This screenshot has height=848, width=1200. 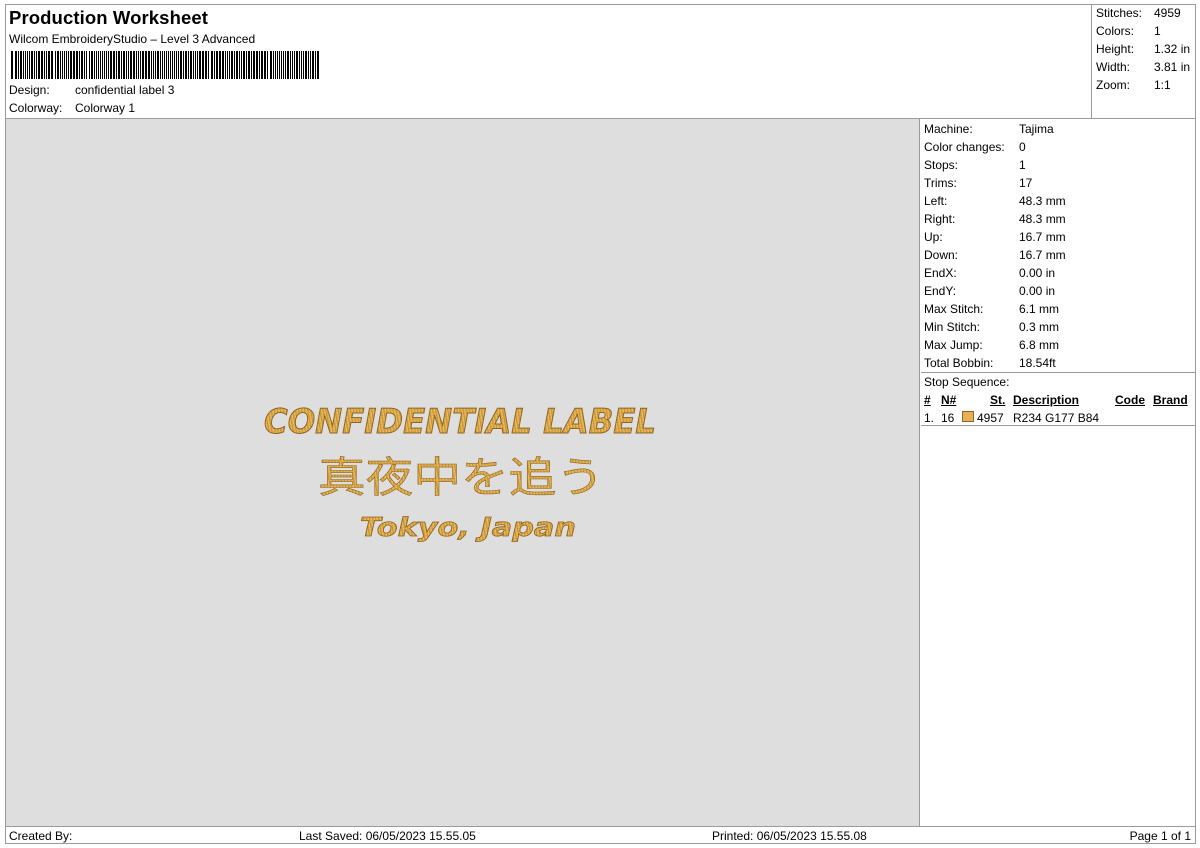 I want to click on field-label: EndX:, so click(x=940, y=273).